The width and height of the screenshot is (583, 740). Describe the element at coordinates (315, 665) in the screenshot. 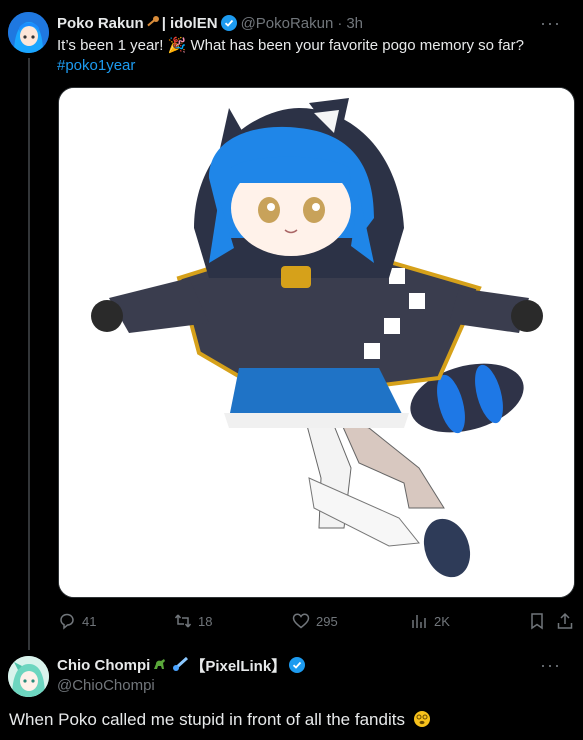

I see `reply-header: Chio Chompi 【PixelLink】 ···` at that location.